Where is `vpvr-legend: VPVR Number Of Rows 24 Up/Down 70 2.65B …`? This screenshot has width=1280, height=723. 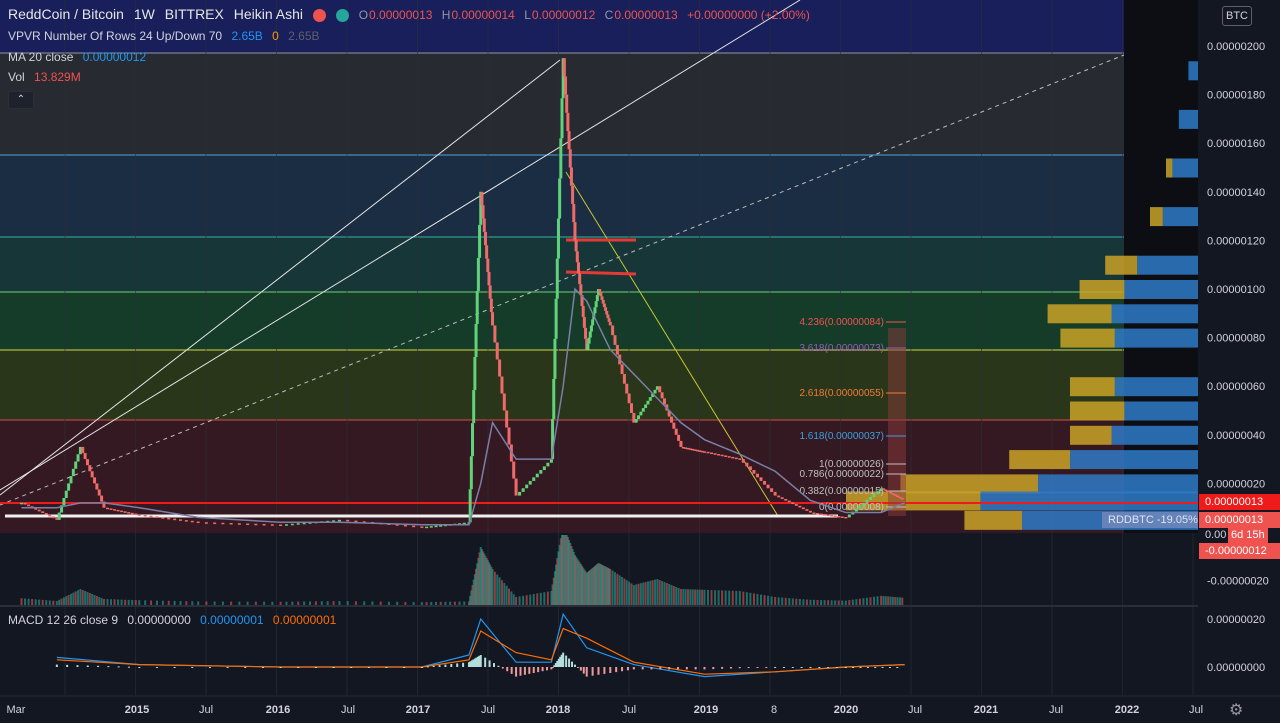
vpvr-legend: VPVR Number Of Rows 24 Up/Down 70 2.65B … is located at coordinates (167, 36).